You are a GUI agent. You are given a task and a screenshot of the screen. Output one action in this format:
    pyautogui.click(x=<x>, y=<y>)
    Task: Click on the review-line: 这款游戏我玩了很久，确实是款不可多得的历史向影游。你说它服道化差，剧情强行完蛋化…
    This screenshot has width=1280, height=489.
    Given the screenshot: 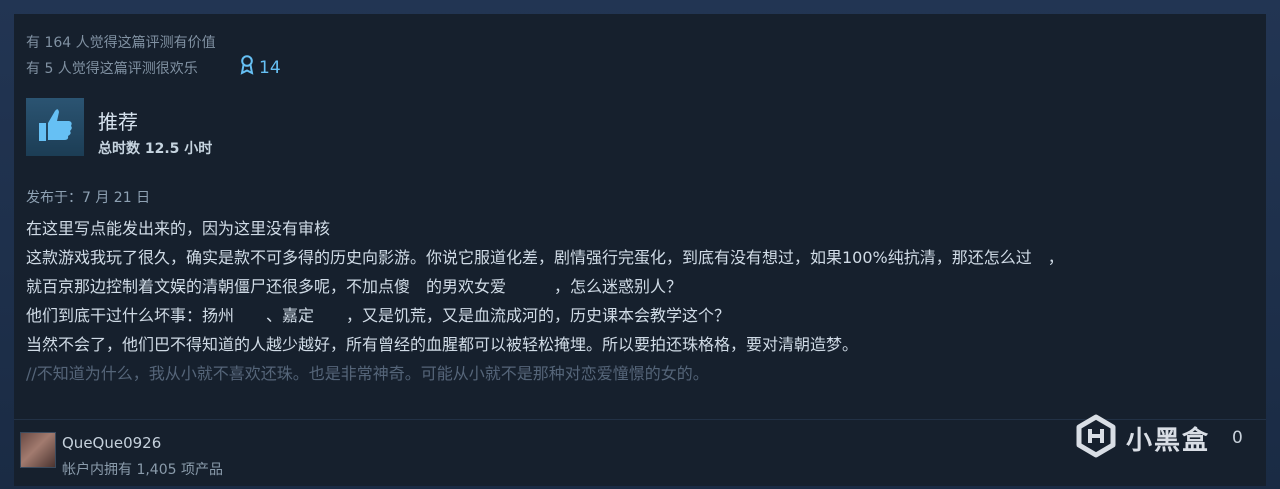 What is the action you would take?
    pyautogui.click(x=545, y=257)
    